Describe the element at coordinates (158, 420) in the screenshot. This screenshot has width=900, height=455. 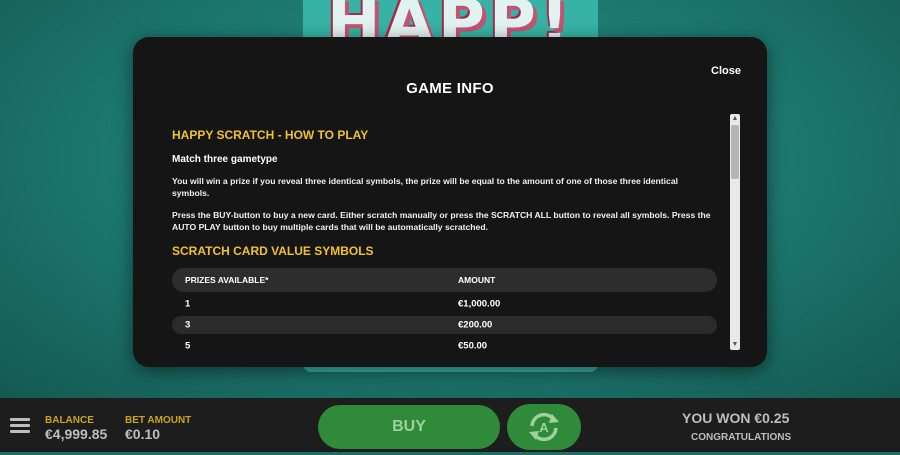
I see `bet-amount-label: BET AMOUNT` at that location.